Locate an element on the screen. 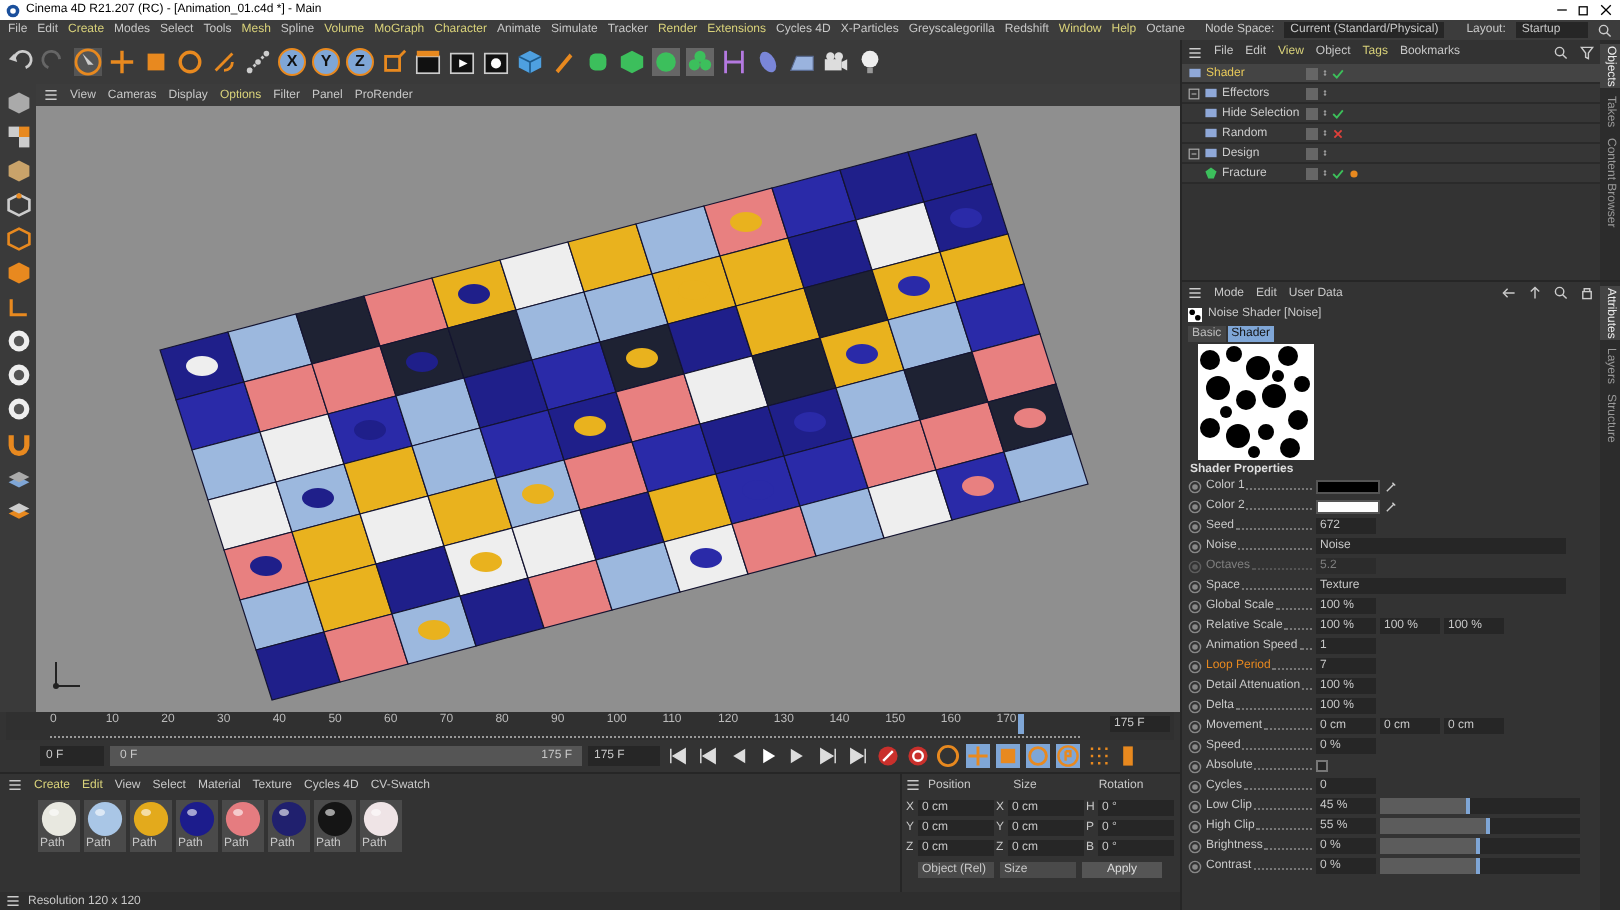 This screenshot has width=1620, height=910. checker-icon is located at coordinates (18, 137).